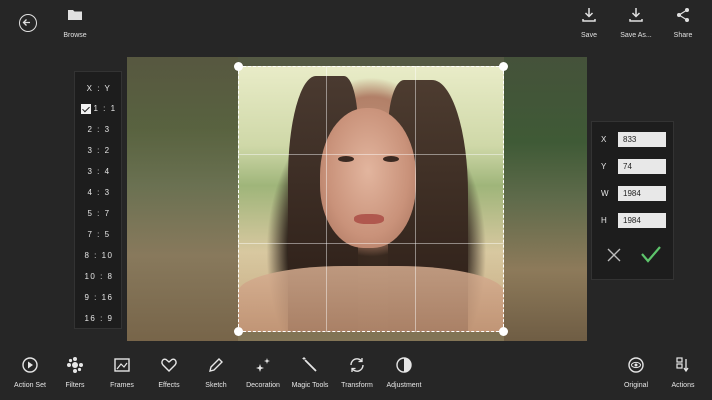 This screenshot has width=712, height=400. Describe the element at coordinates (169, 365) in the screenshot. I see `heart-icon` at that location.